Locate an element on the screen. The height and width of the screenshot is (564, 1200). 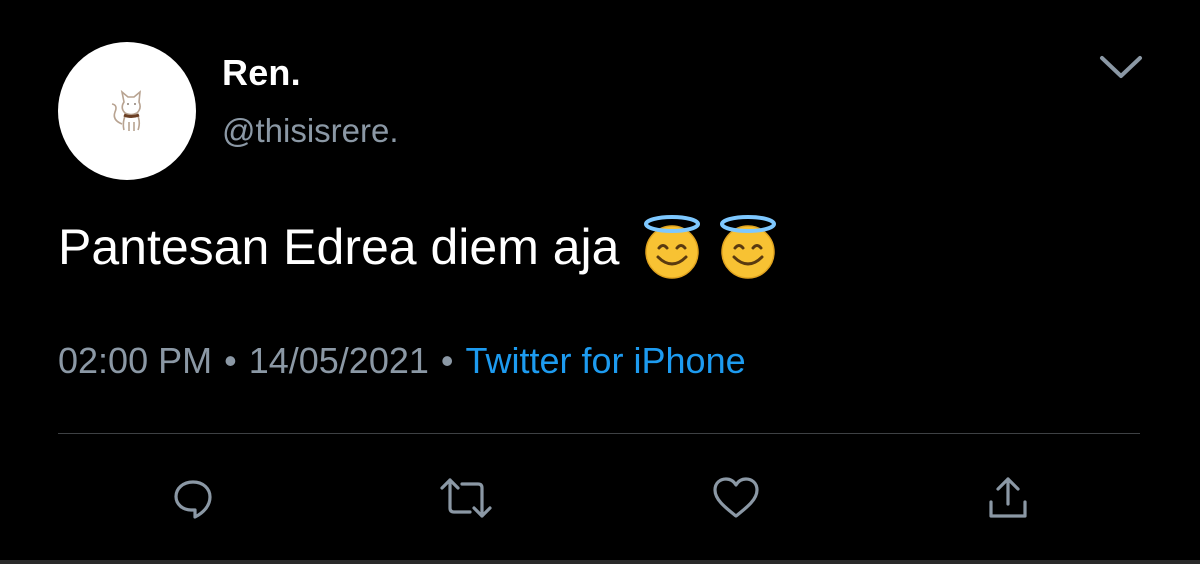
retweet-icon is located at coordinates (466, 498).